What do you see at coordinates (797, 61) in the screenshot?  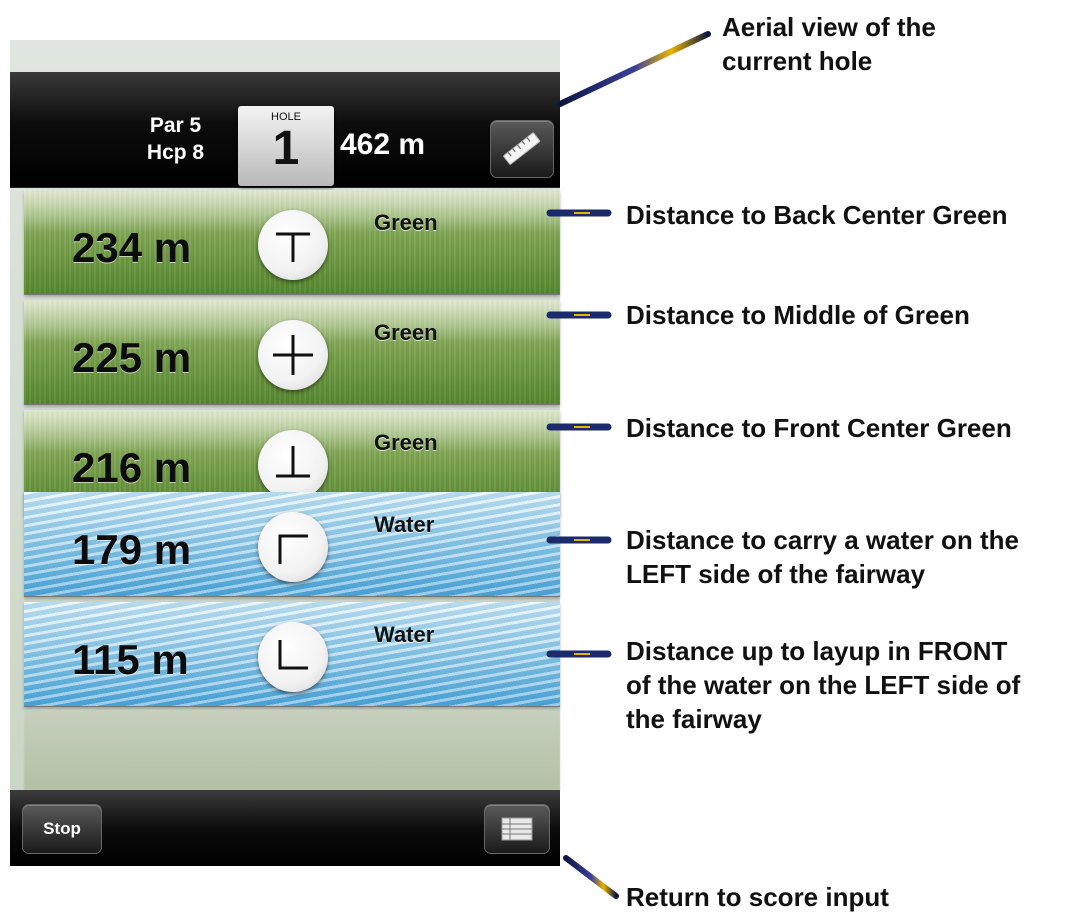 I see `aerial-annotation-line2: current hole` at bounding box center [797, 61].